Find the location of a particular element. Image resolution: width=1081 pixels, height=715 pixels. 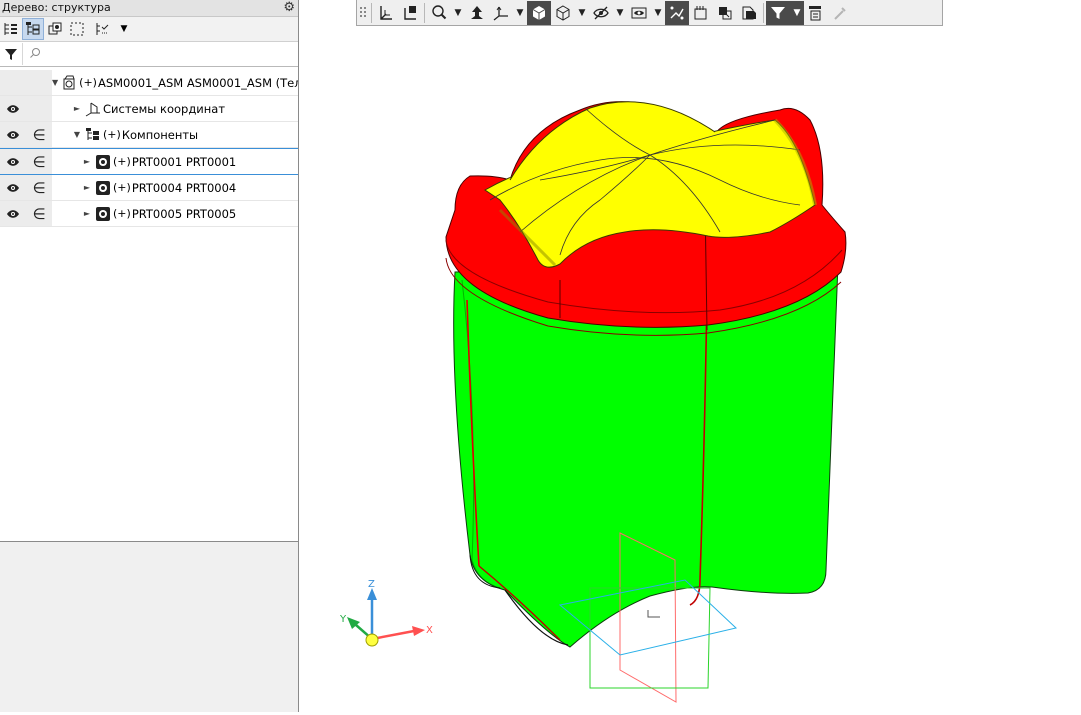

orient-button is located at coordinates (477, 13).